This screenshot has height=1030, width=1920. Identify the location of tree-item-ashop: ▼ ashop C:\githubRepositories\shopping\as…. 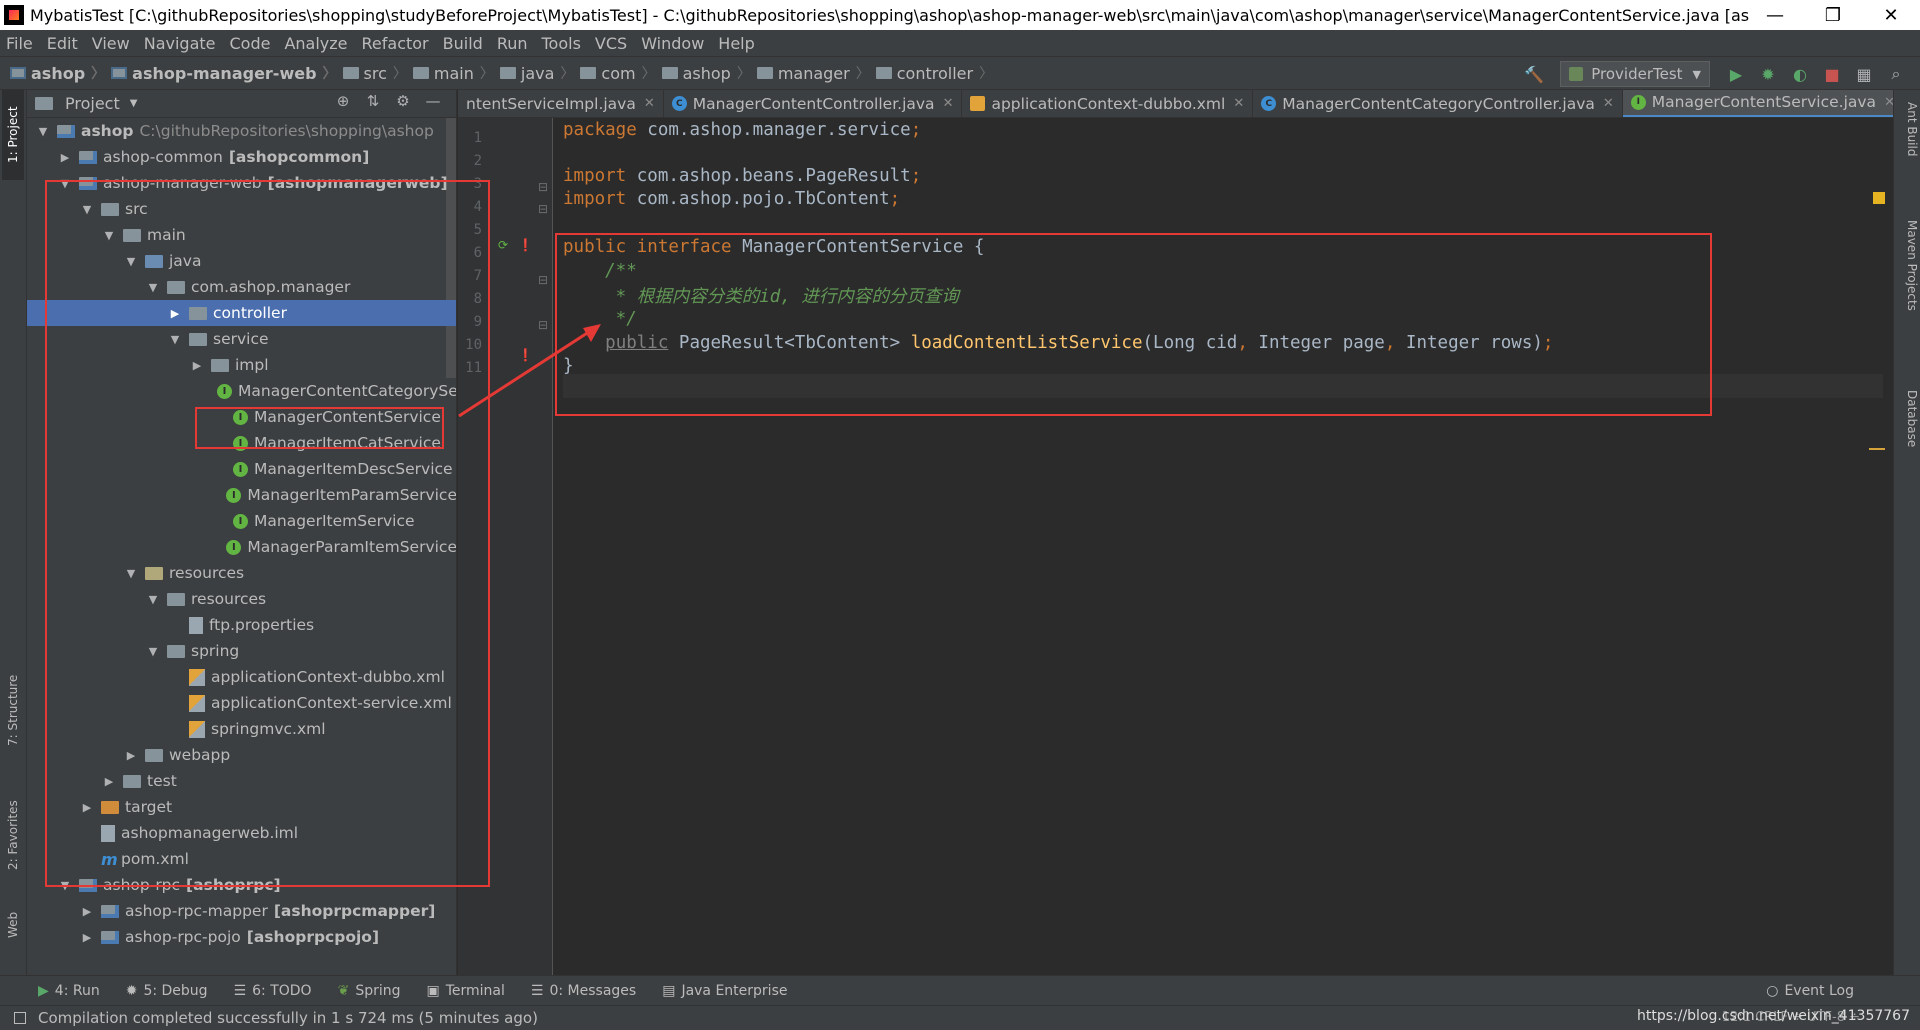
(241, 131).